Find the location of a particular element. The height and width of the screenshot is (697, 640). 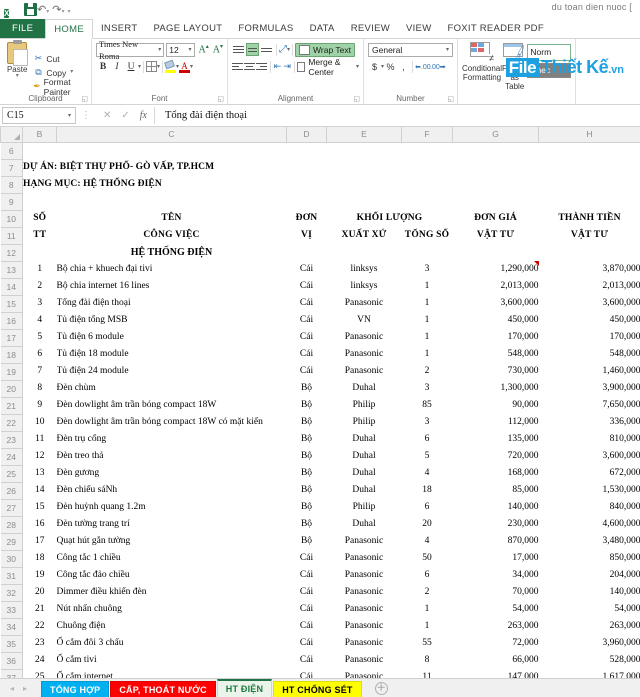

select-all-corner is located at coordinates (11, 135).